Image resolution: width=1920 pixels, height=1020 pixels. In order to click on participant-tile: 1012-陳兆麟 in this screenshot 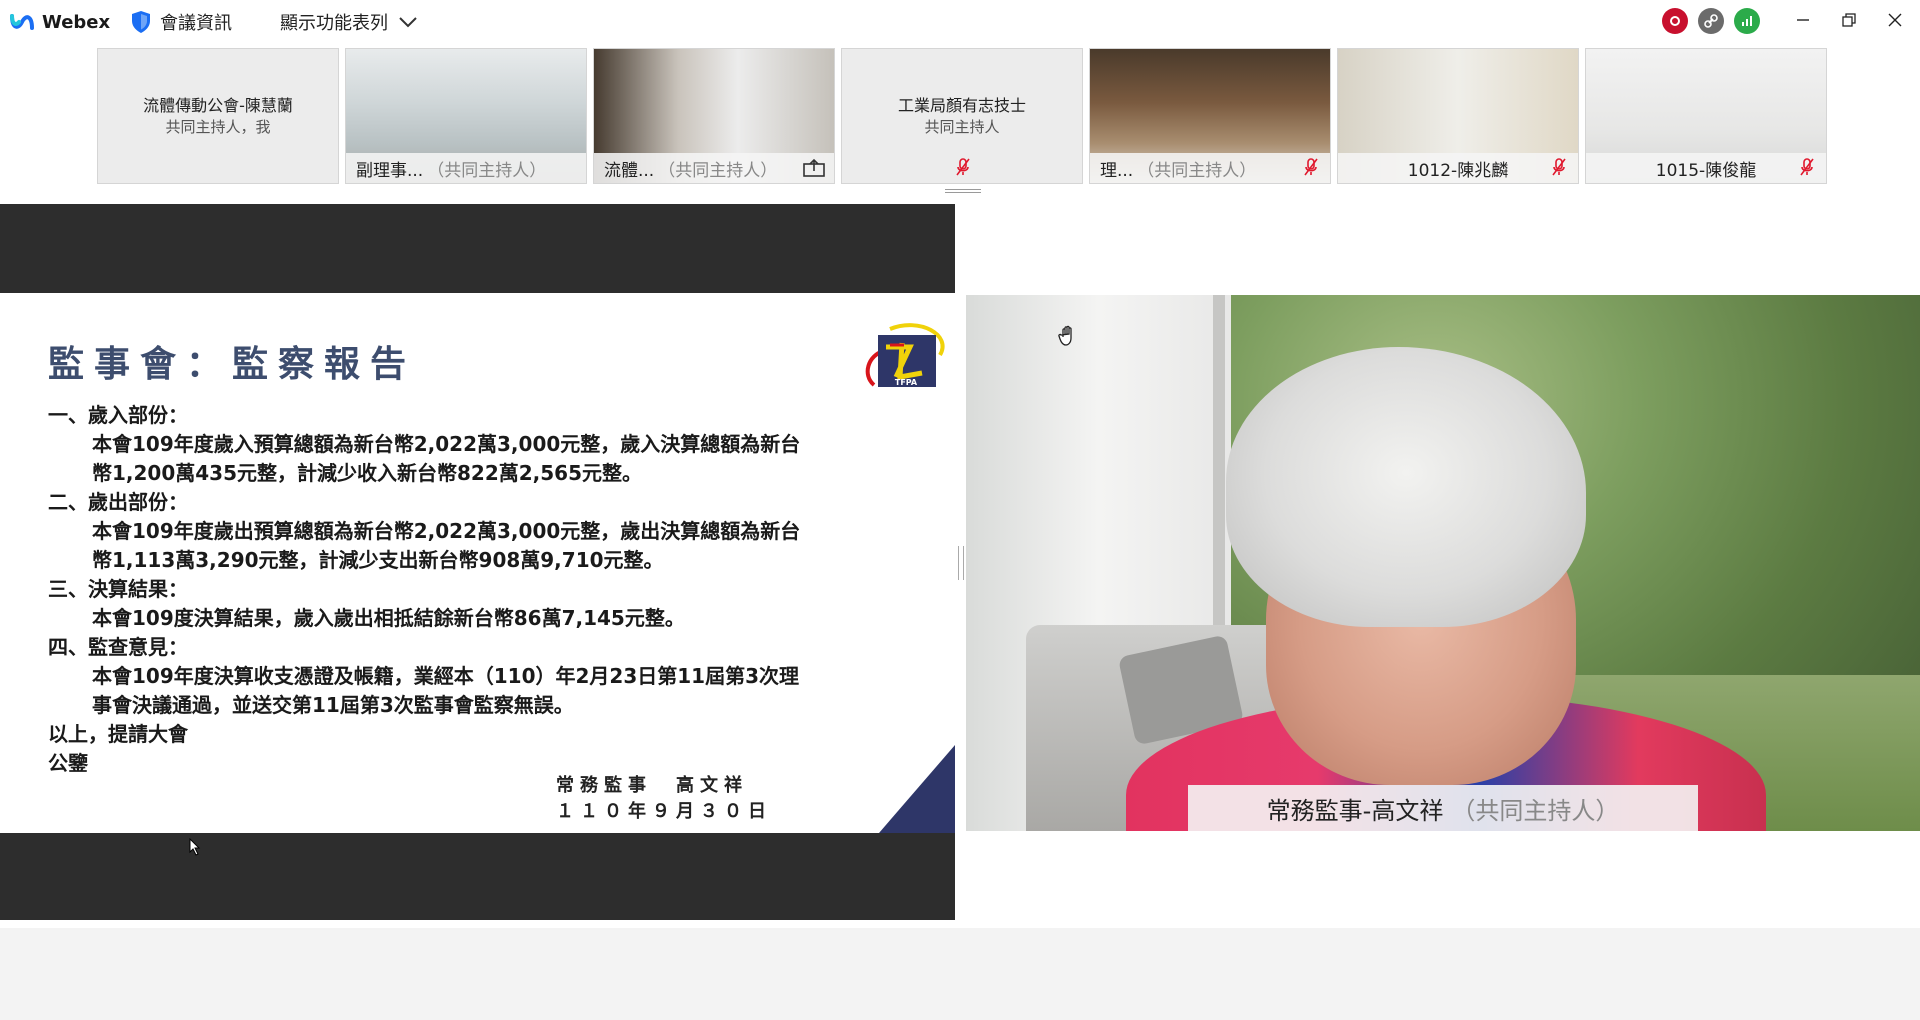, I will do `click(1458, 116)`.